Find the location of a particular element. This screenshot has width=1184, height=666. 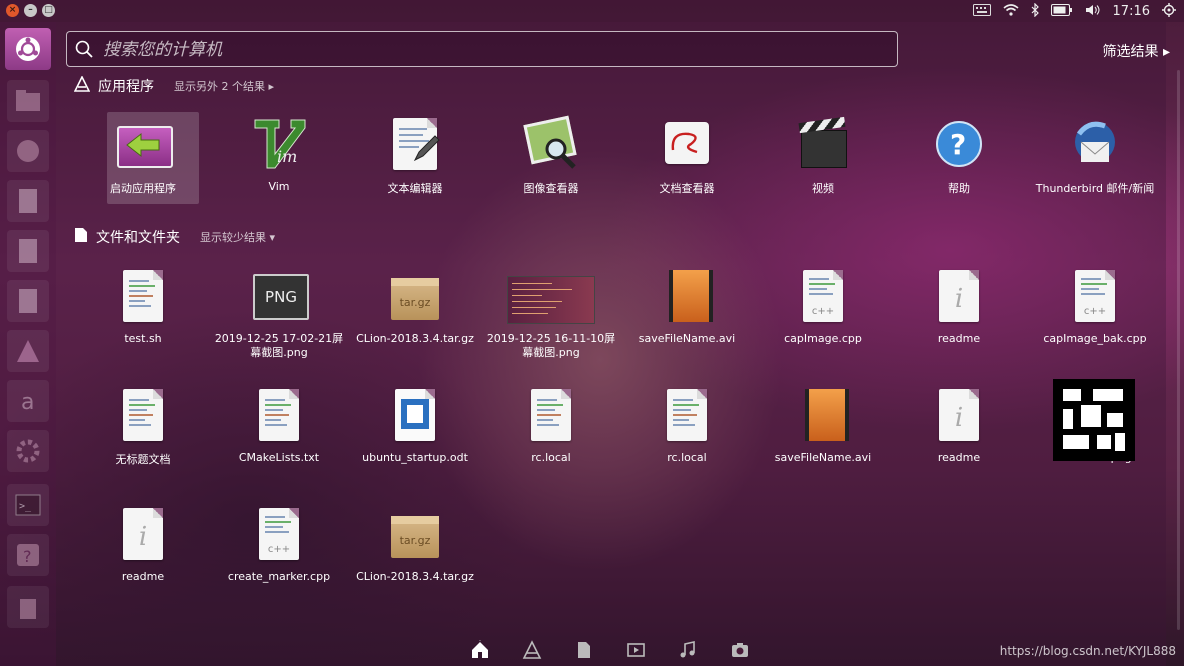

software-center-icon is located at coordinates (28, 351).